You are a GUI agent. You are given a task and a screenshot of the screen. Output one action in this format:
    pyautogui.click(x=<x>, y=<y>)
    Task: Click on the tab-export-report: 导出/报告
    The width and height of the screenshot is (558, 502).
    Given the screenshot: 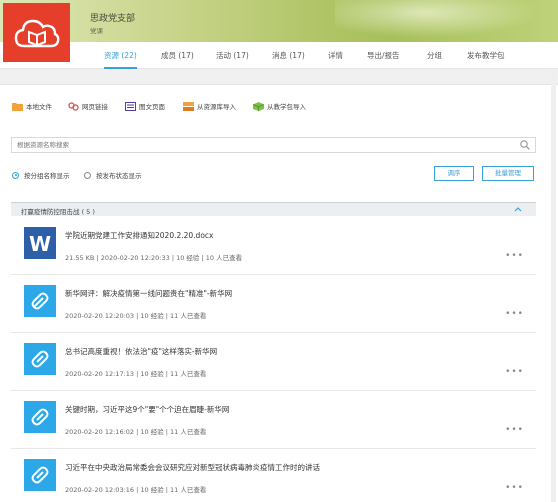 What is the action you would take?
    pyautogui.click(x=383, y=55)
    